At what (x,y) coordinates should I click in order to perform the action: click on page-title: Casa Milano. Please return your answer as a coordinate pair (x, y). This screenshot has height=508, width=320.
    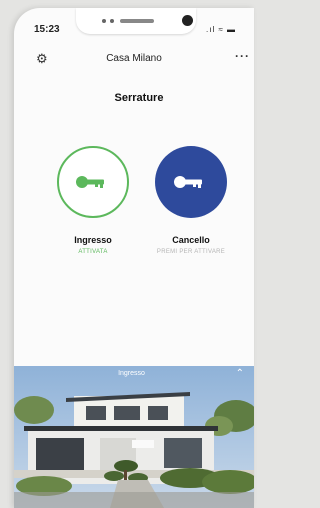
    Looking at the image, I should click on (134, 58).